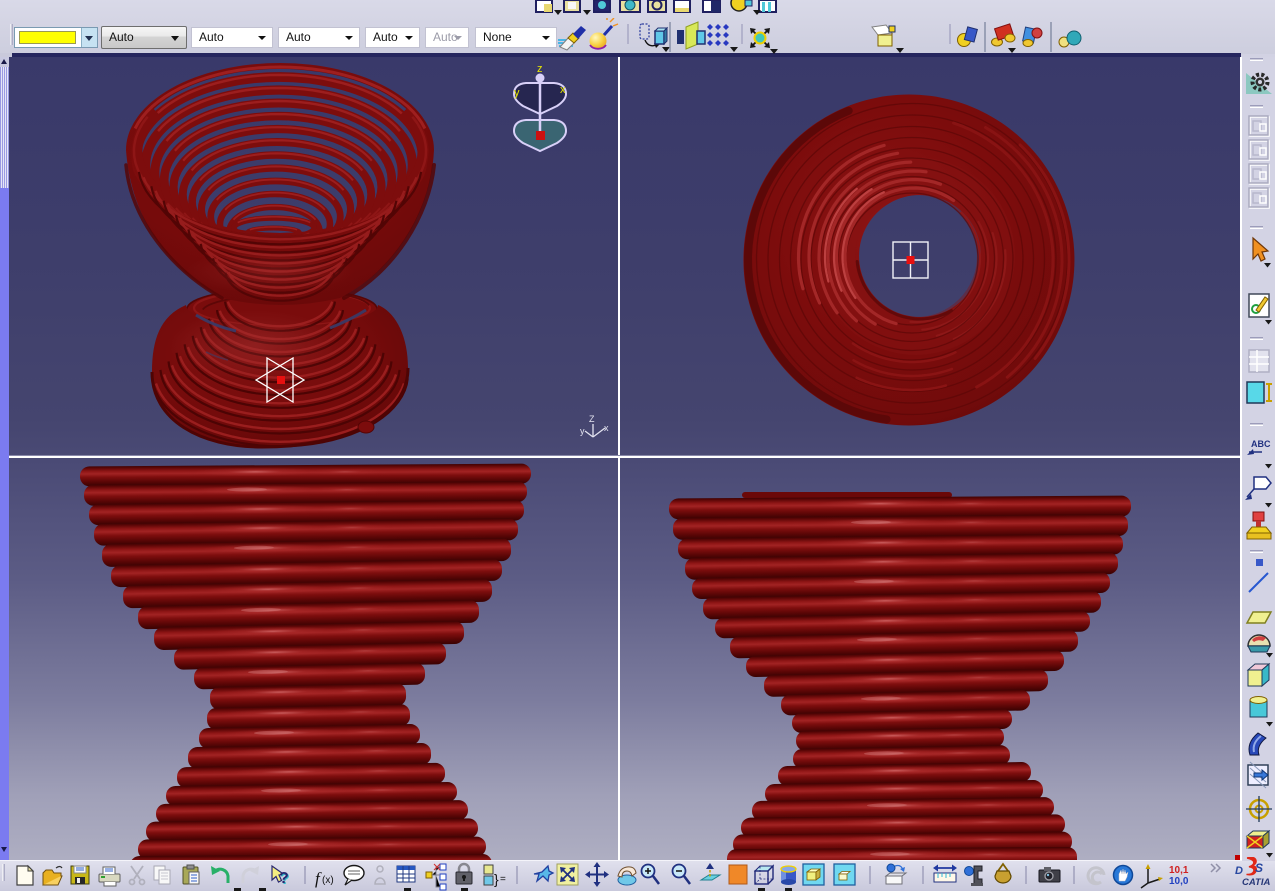 The height and width of the screenshot is (891, 1275). Describe the element at coordinates (328, 880) in the screenshot. I see `svg-text: (x)` at that location.